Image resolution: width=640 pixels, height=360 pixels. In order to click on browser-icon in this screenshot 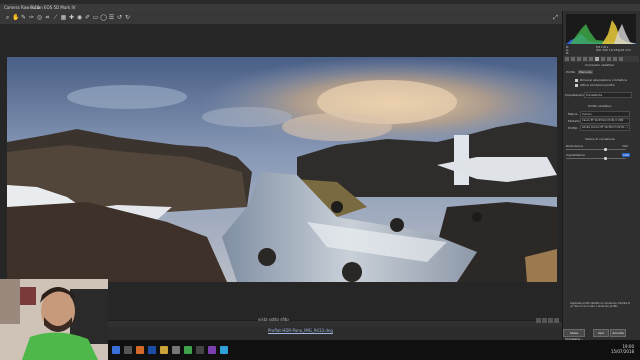, I will do `click(140, 350)`.